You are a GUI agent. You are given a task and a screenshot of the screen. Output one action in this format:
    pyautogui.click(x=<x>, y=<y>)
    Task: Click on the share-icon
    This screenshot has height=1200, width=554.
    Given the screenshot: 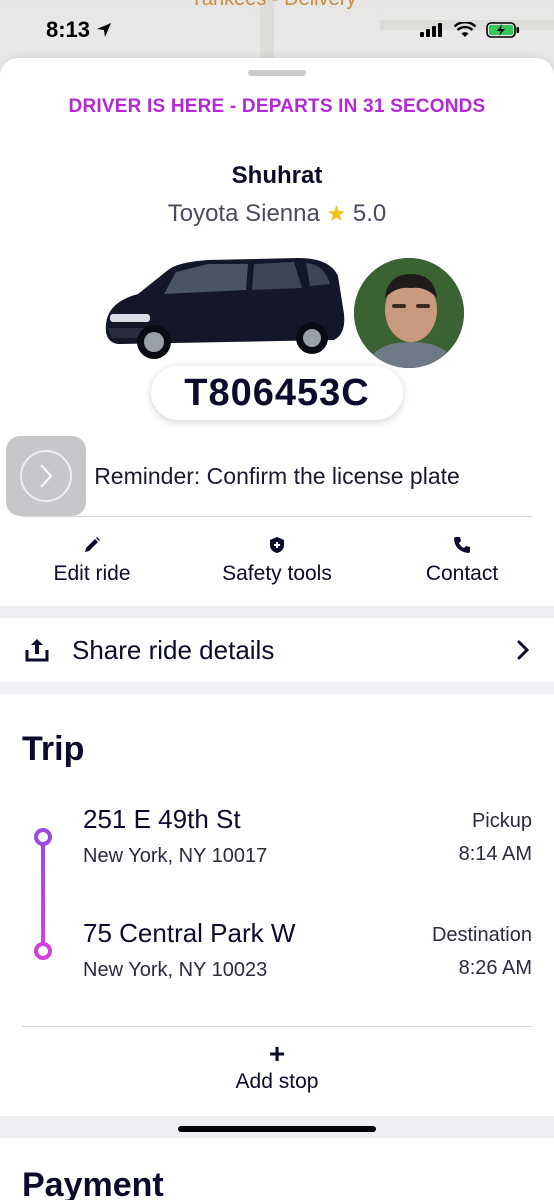 What is the action you would take?
    pyautogui.click(x=37, y=650)
    